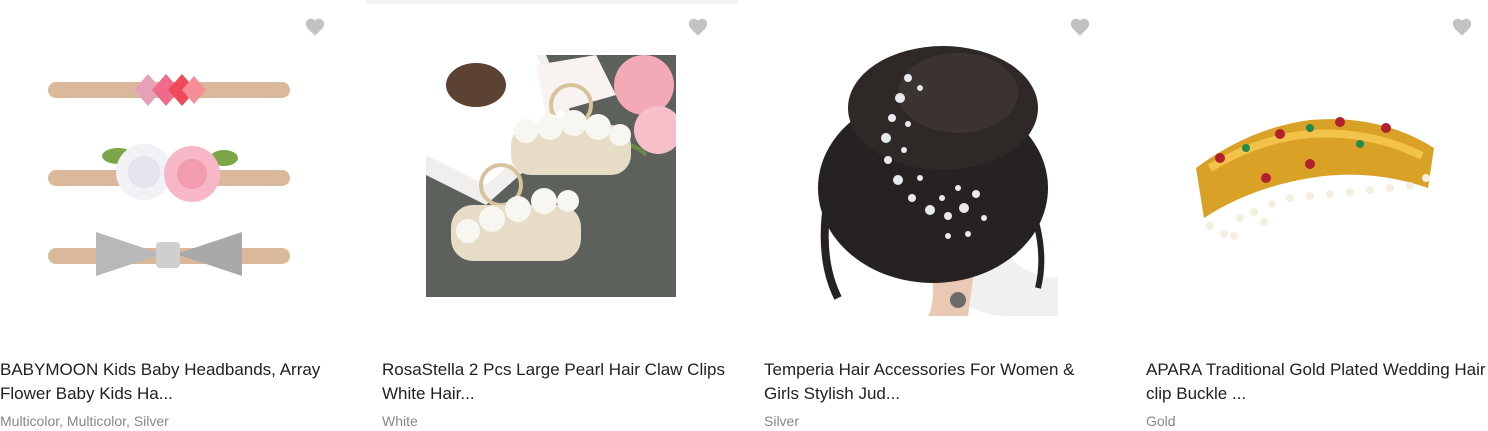 Image resolution: width=1488 pixels, height=431 pixels. Describe the element at coordinates (160, 369) in the screenshot. I see `product-title-line1: BABYMOON Kids Baby Headbands, Array` at that location.